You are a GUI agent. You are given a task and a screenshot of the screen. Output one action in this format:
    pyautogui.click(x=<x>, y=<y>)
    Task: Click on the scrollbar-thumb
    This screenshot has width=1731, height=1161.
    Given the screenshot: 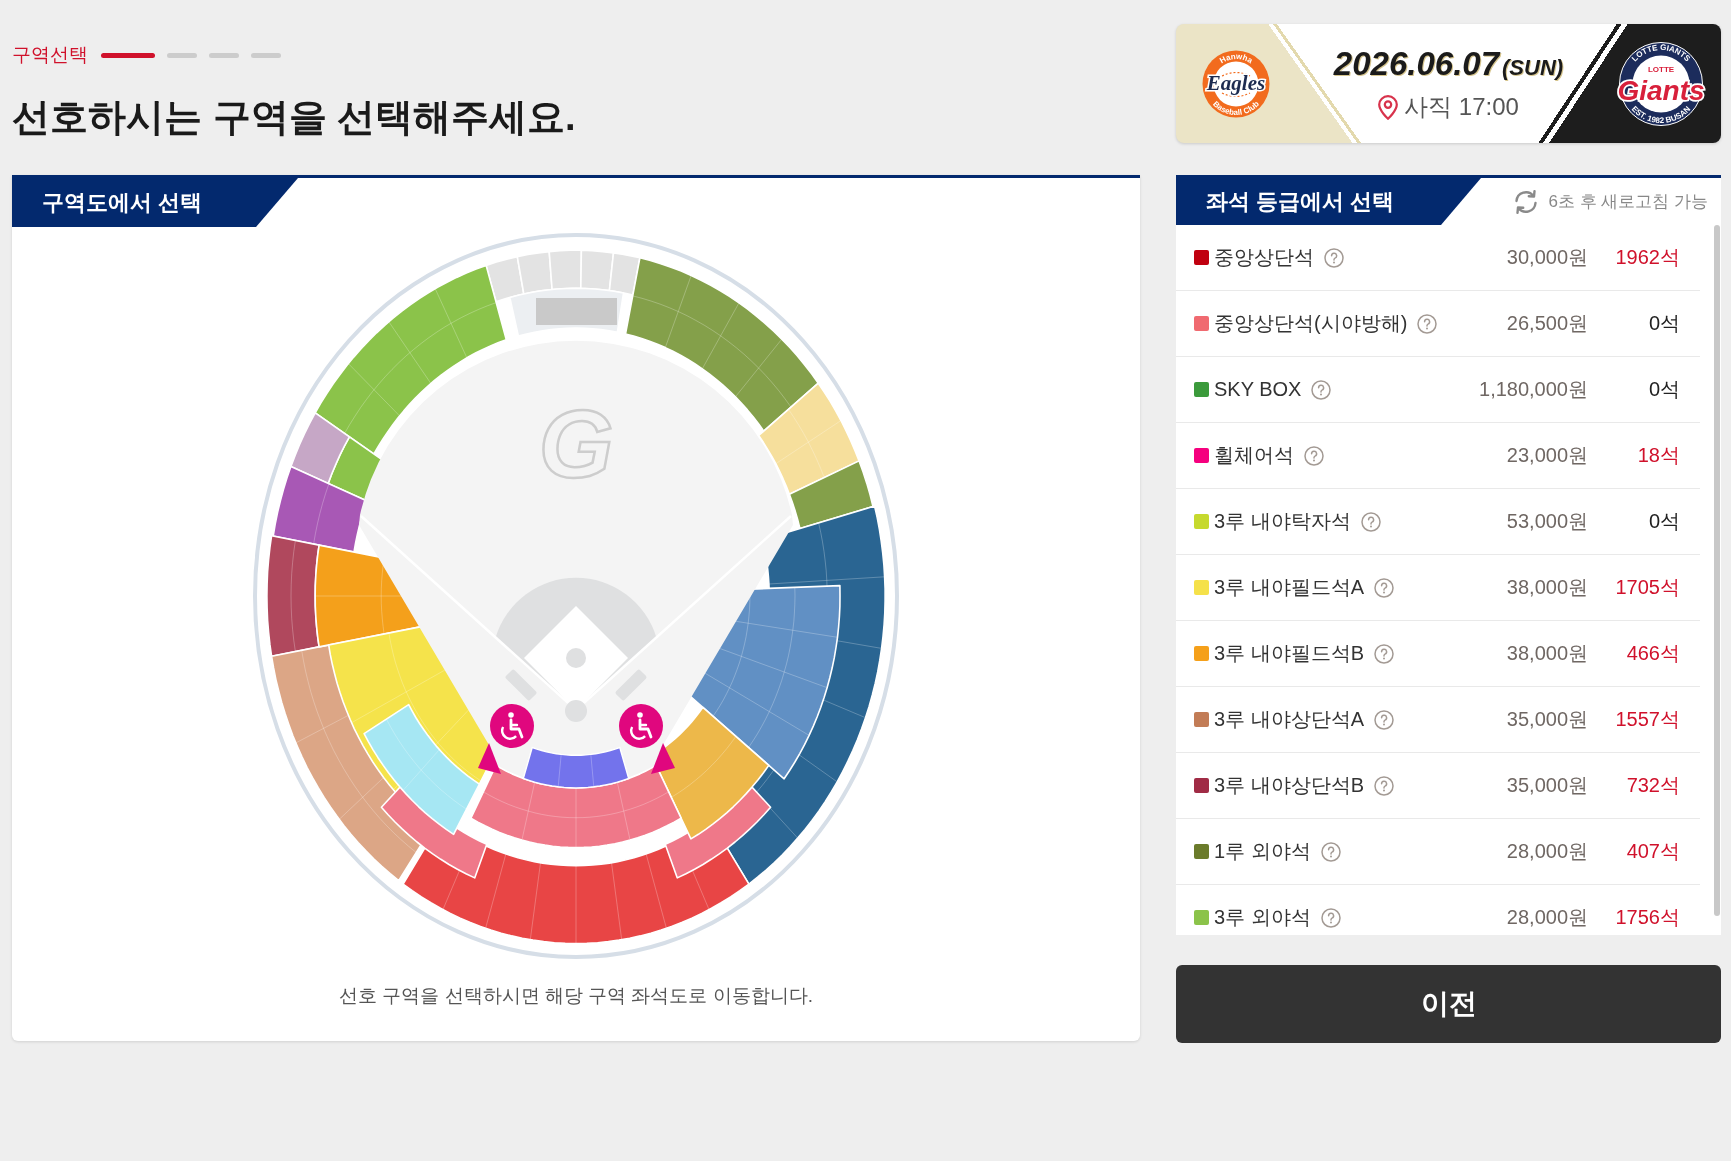 What is the action you would take?
    pyautogui.click(x=1717, y=570)
    